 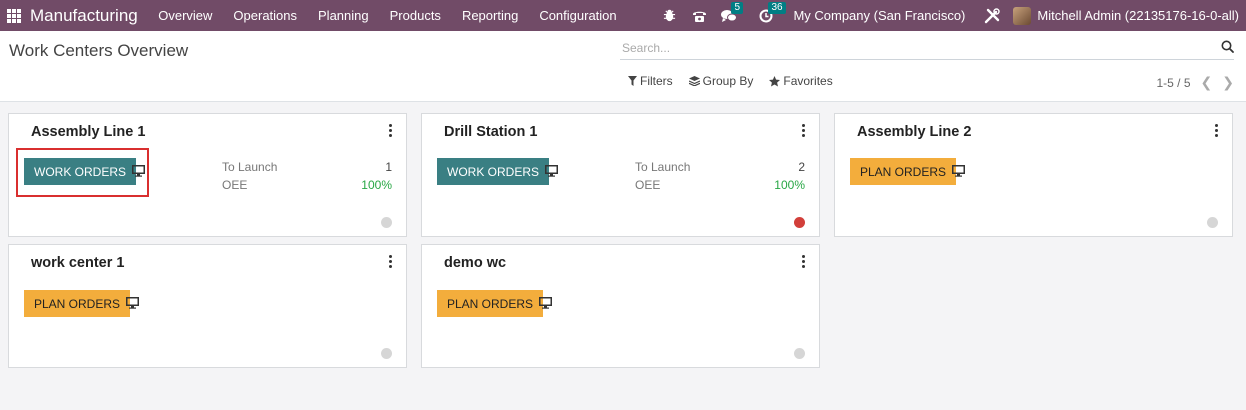 What do you see at coordinates (620, 306) in the screenshot?
I see `workcenter-card-demo-wc: demo wc PLAN ORDERS` at bounding box center [620, 306].